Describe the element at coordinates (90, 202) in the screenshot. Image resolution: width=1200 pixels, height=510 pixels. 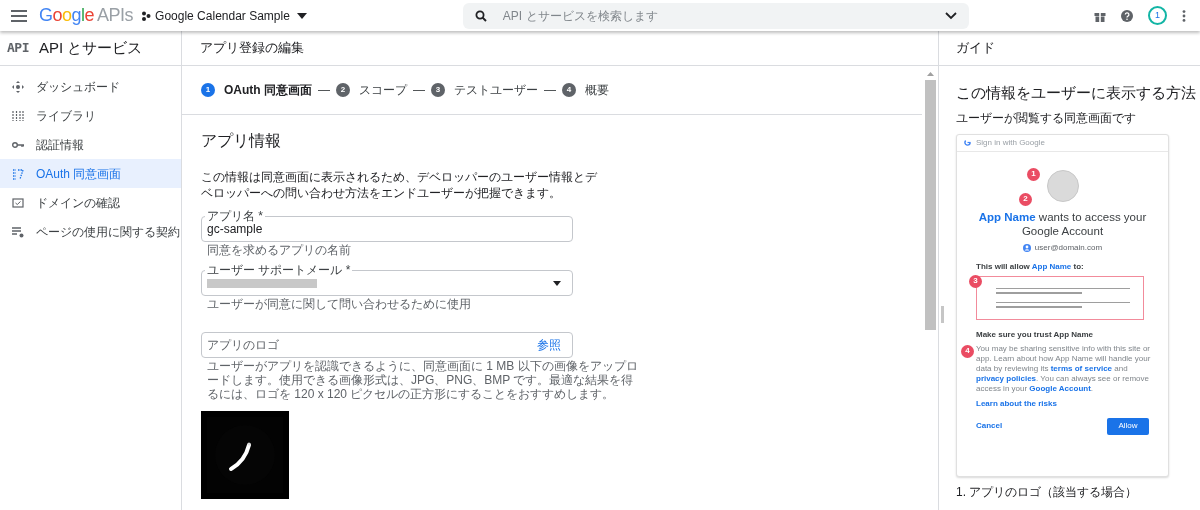
I see `sidebar-item: ドメインの確認` at that location.